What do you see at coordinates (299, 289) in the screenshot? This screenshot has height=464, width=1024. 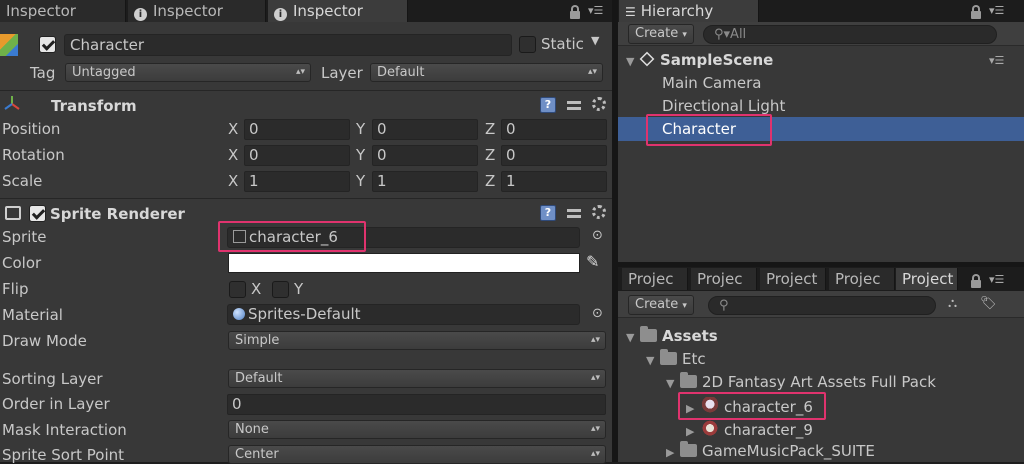 I see `flip-y-label: Y` at bounding box center [299, 289].